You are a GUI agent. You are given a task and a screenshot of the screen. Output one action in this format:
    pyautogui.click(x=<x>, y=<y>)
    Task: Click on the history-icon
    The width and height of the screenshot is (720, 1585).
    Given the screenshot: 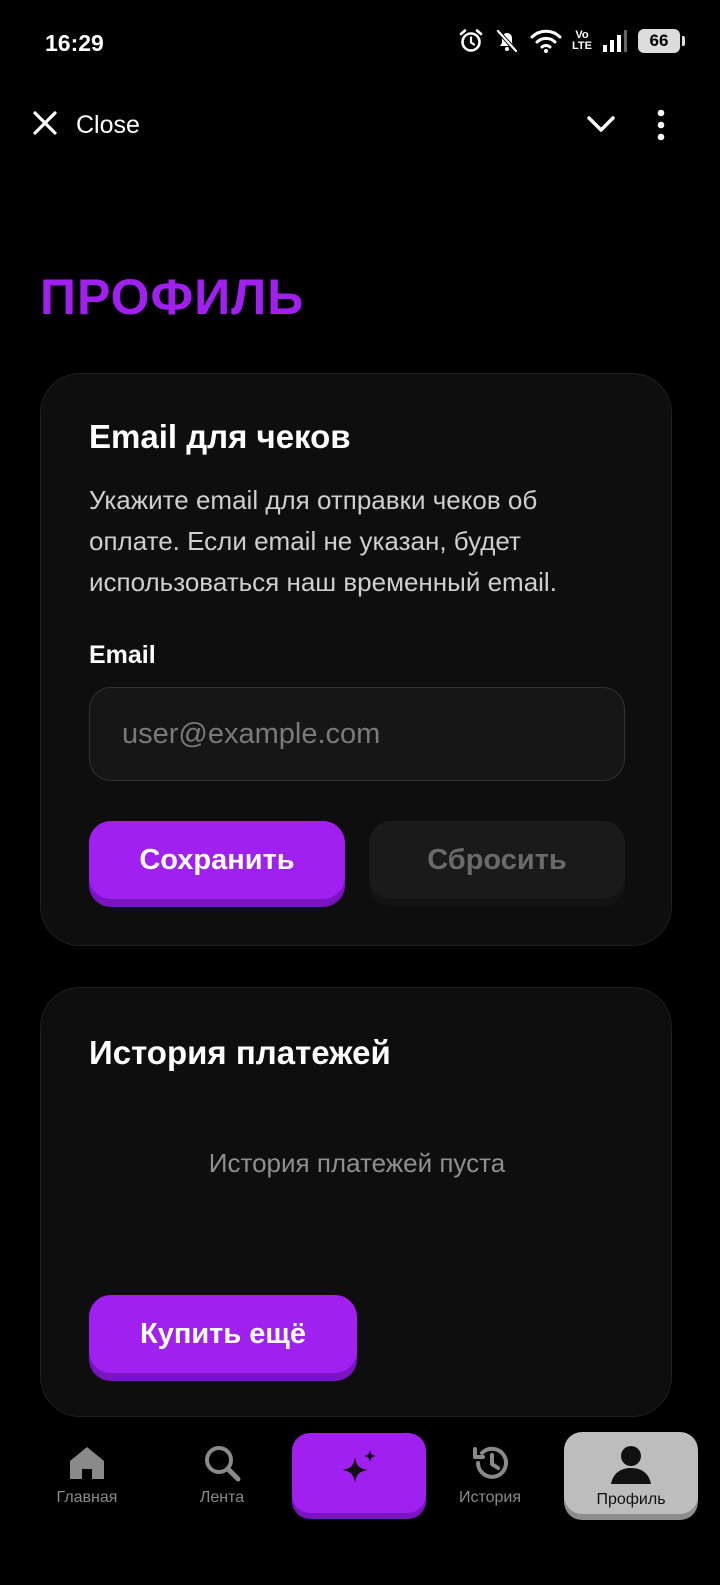 What is the action you would take?
    pyautogui.click(x=490, y=1459)
    